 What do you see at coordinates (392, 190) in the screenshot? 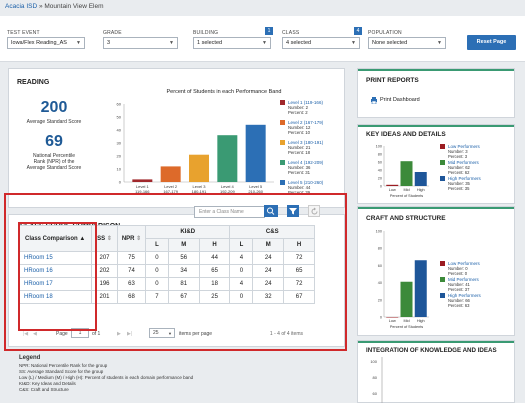
I see `x-tick-label: Low` at bounding box center [392, 190].